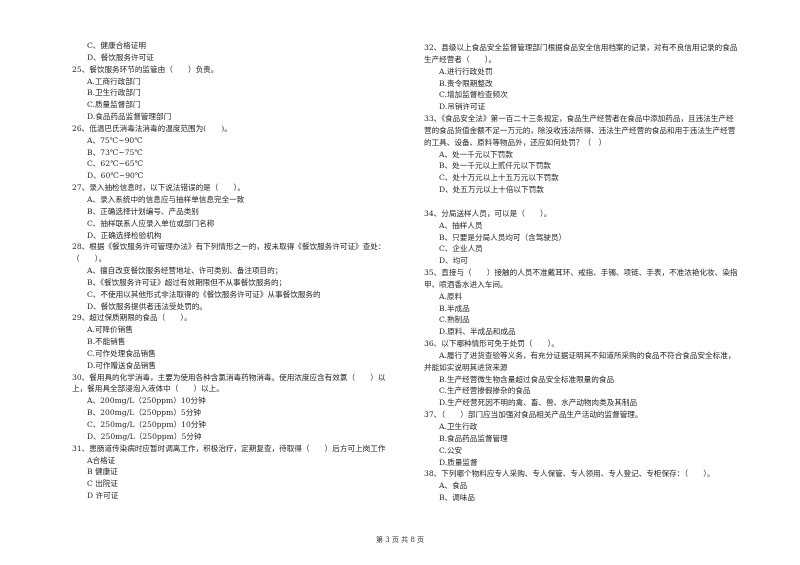 The image size is (800, 565). Describe the element at coordinates (103, 484) in the screenshot. I see `answer-option: C 出院证` at that location.